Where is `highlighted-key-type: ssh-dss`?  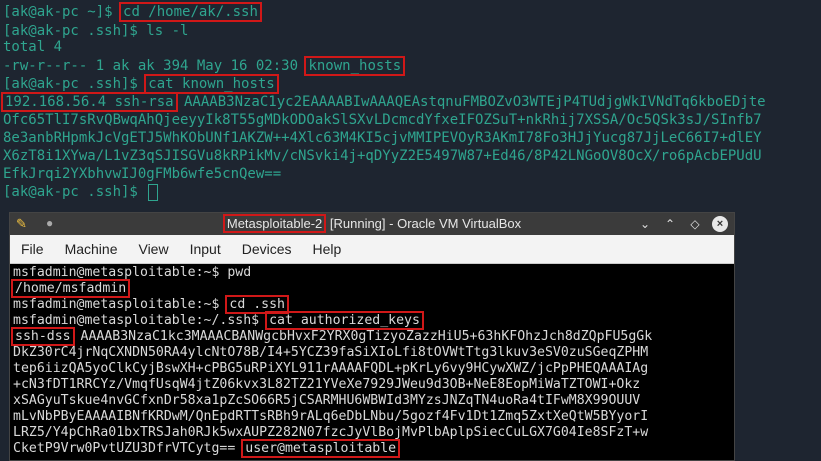 highlighted-key-type: ssh-dss is located at coordinates (43, 336).